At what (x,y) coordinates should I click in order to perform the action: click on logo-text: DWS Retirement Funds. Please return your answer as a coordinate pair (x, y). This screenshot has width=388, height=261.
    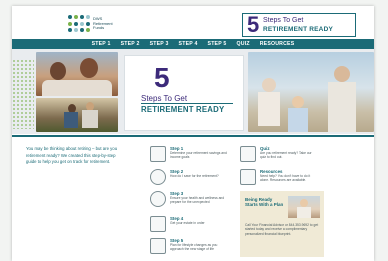
    Looking at the image, I should click on (103, 23).